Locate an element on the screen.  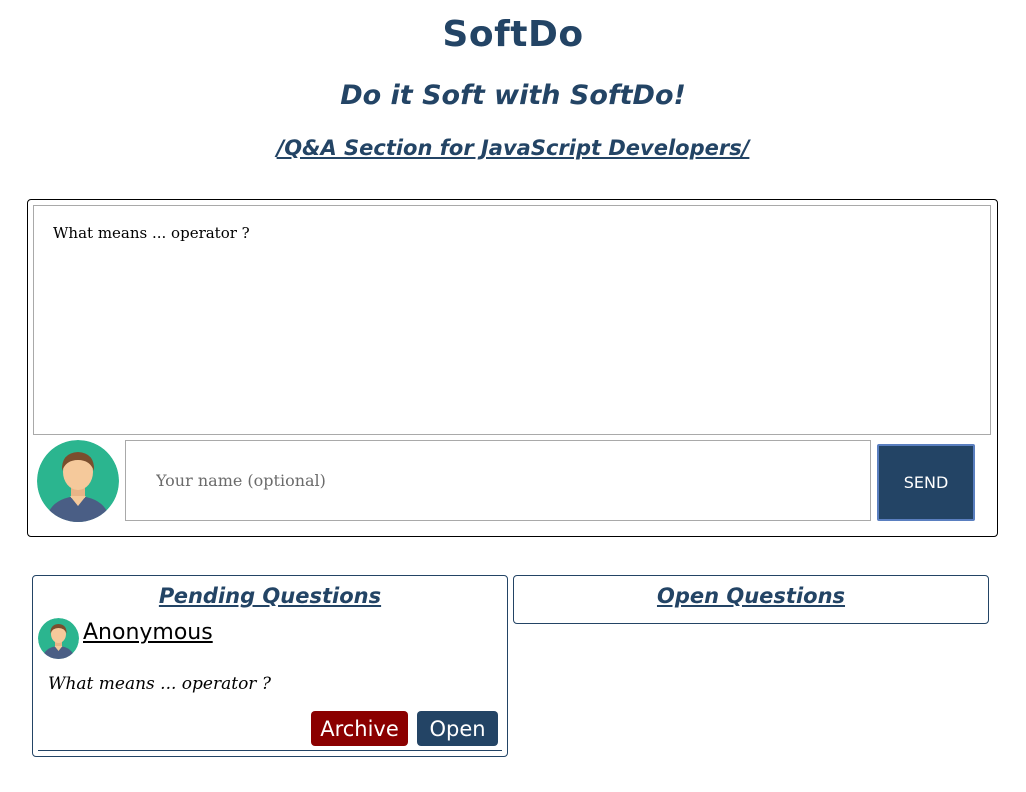
open-questions-title: Open Questions is located at coordinates (751, 596).